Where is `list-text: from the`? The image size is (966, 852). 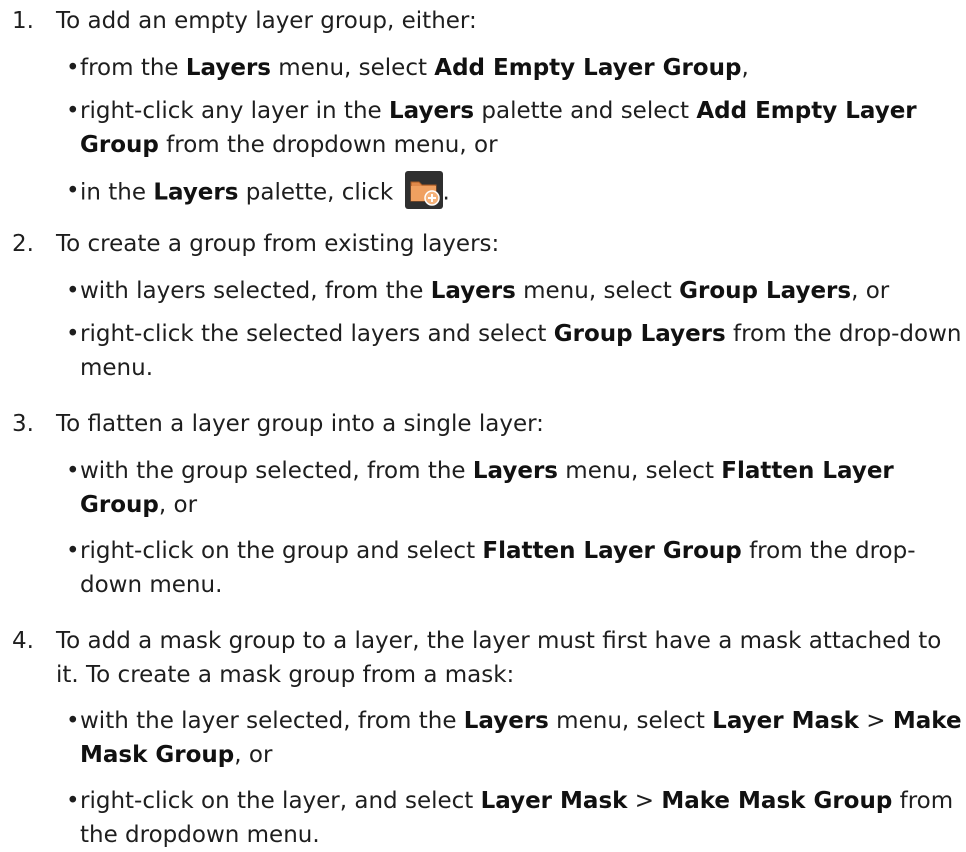
list-text: from the is located at coordinates (133, 68).